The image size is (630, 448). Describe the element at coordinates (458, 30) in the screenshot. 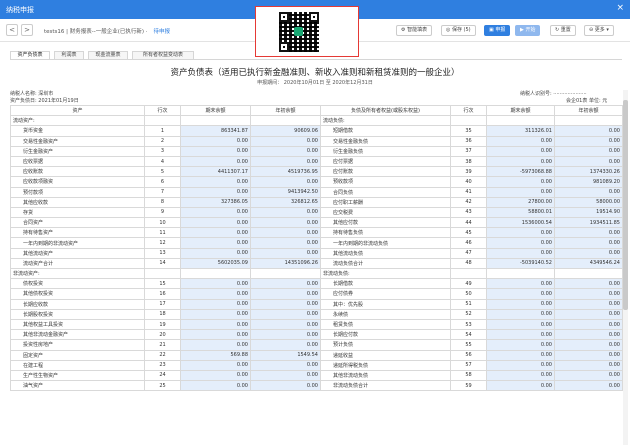

I see `save-button: ◎ 保存 (5)` at that location.